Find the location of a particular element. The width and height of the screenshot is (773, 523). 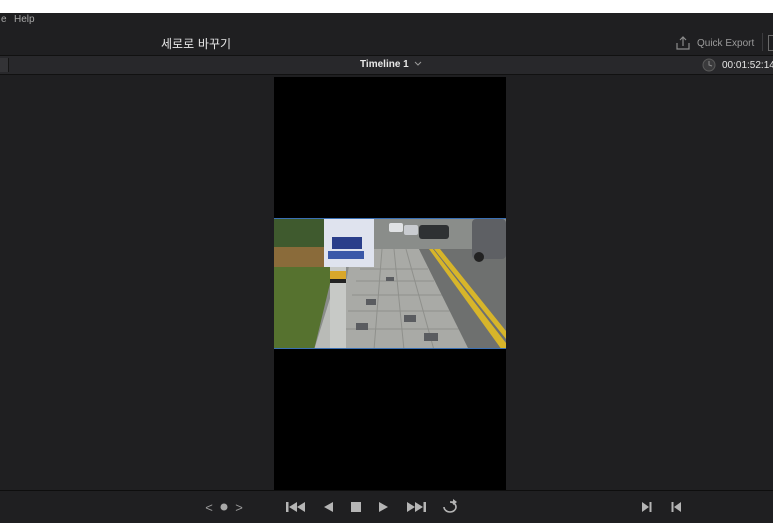

viewer-header: Timeline 1 00:01:52:14 is located at coordinates (386, 65).